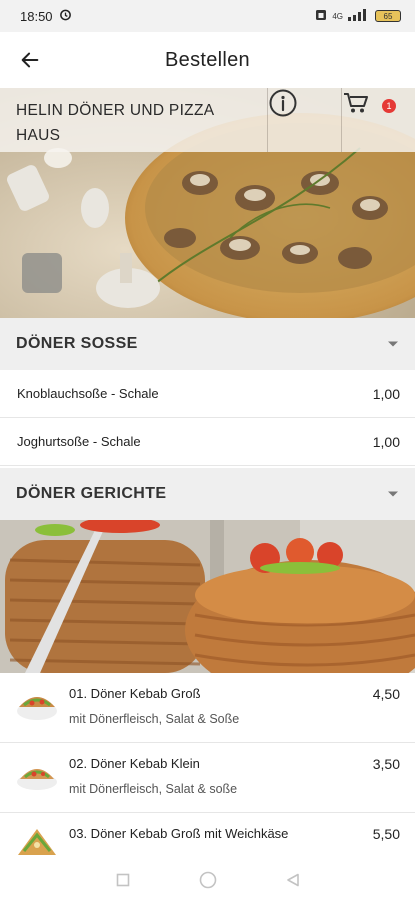 The height and width of the screenshot is (900, 415). What do you see at coordinates (77, 343) in the screenshot?
I see `category-title: DÖNER SOSSE` at bounding box center [77, 343].